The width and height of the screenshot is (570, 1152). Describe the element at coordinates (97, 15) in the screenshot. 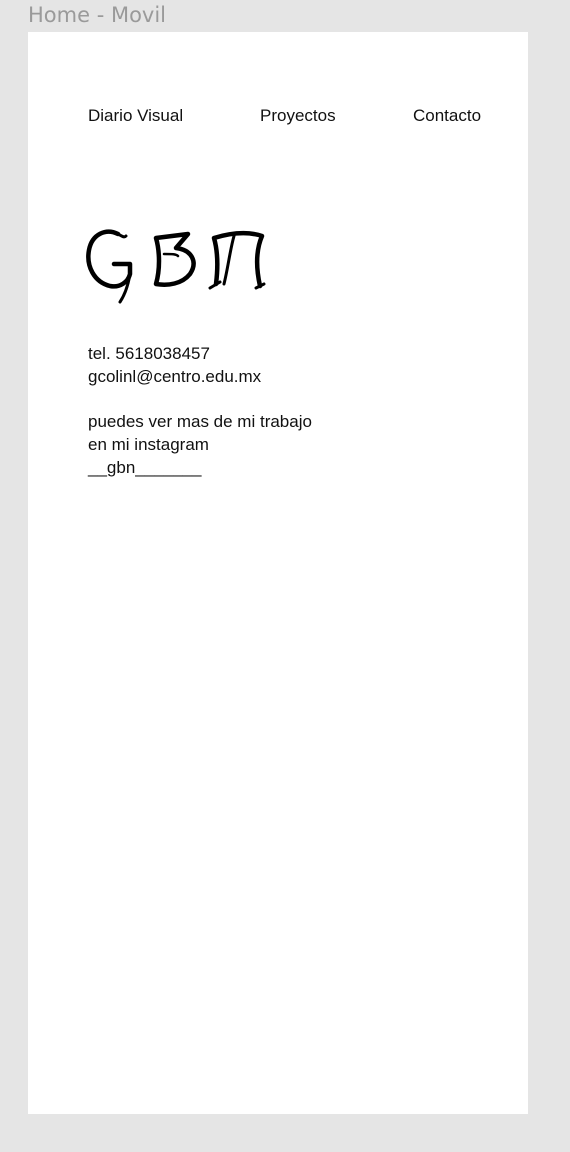

I see `frame-title: Home - Movil` at that location.